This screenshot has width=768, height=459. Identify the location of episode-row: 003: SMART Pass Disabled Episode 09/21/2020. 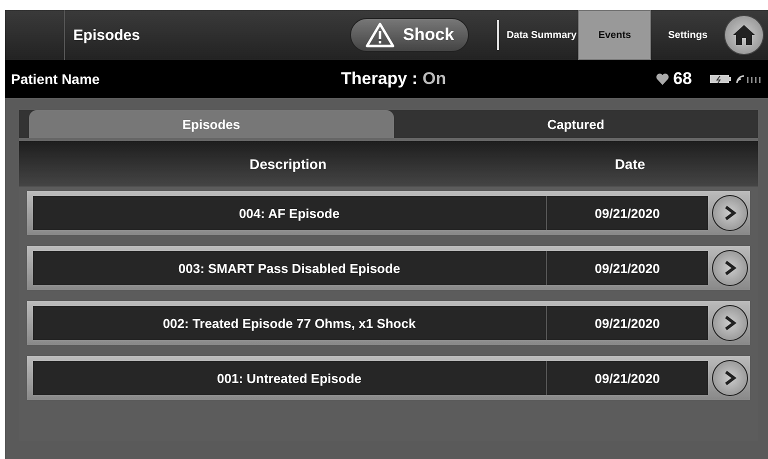
(388, 268).